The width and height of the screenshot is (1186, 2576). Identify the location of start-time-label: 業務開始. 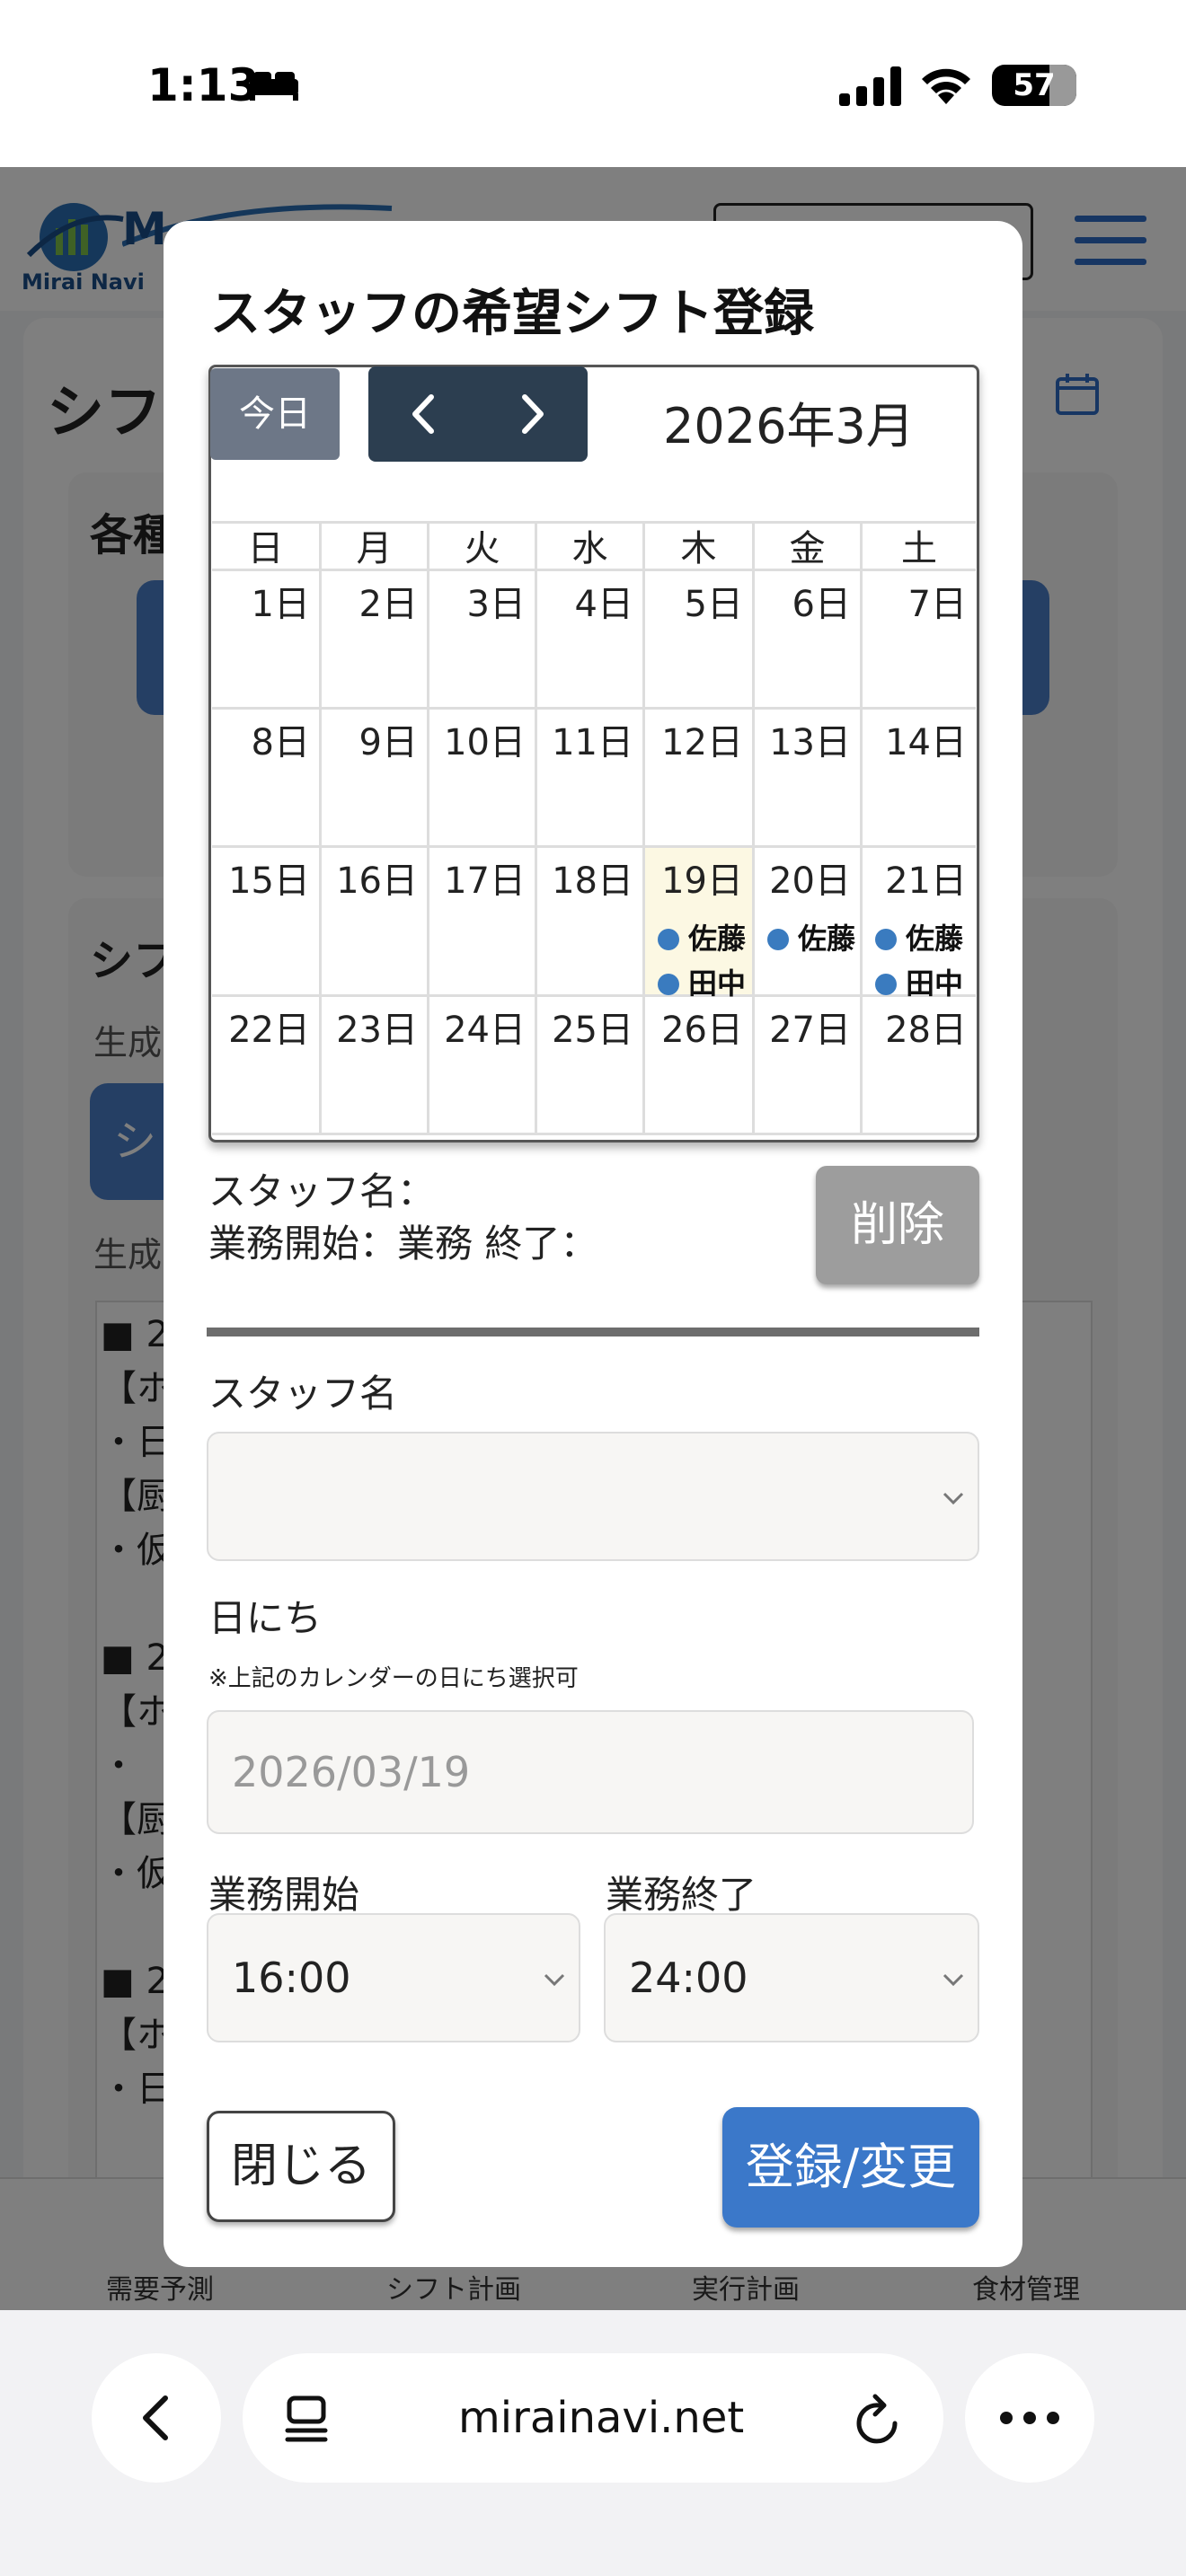
(284, 1895).